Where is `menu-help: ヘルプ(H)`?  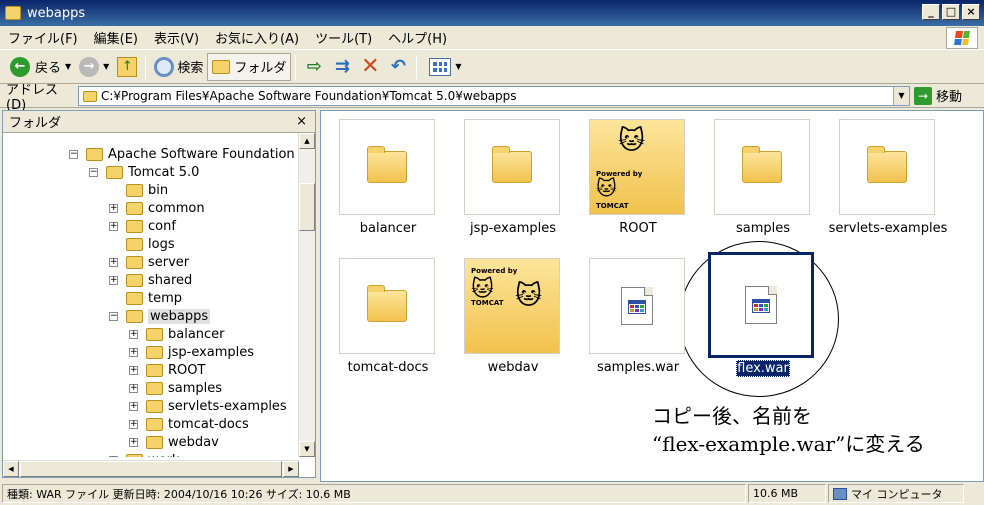
menu-help: ヘルプ(H) is located at coordinates (417, 37).